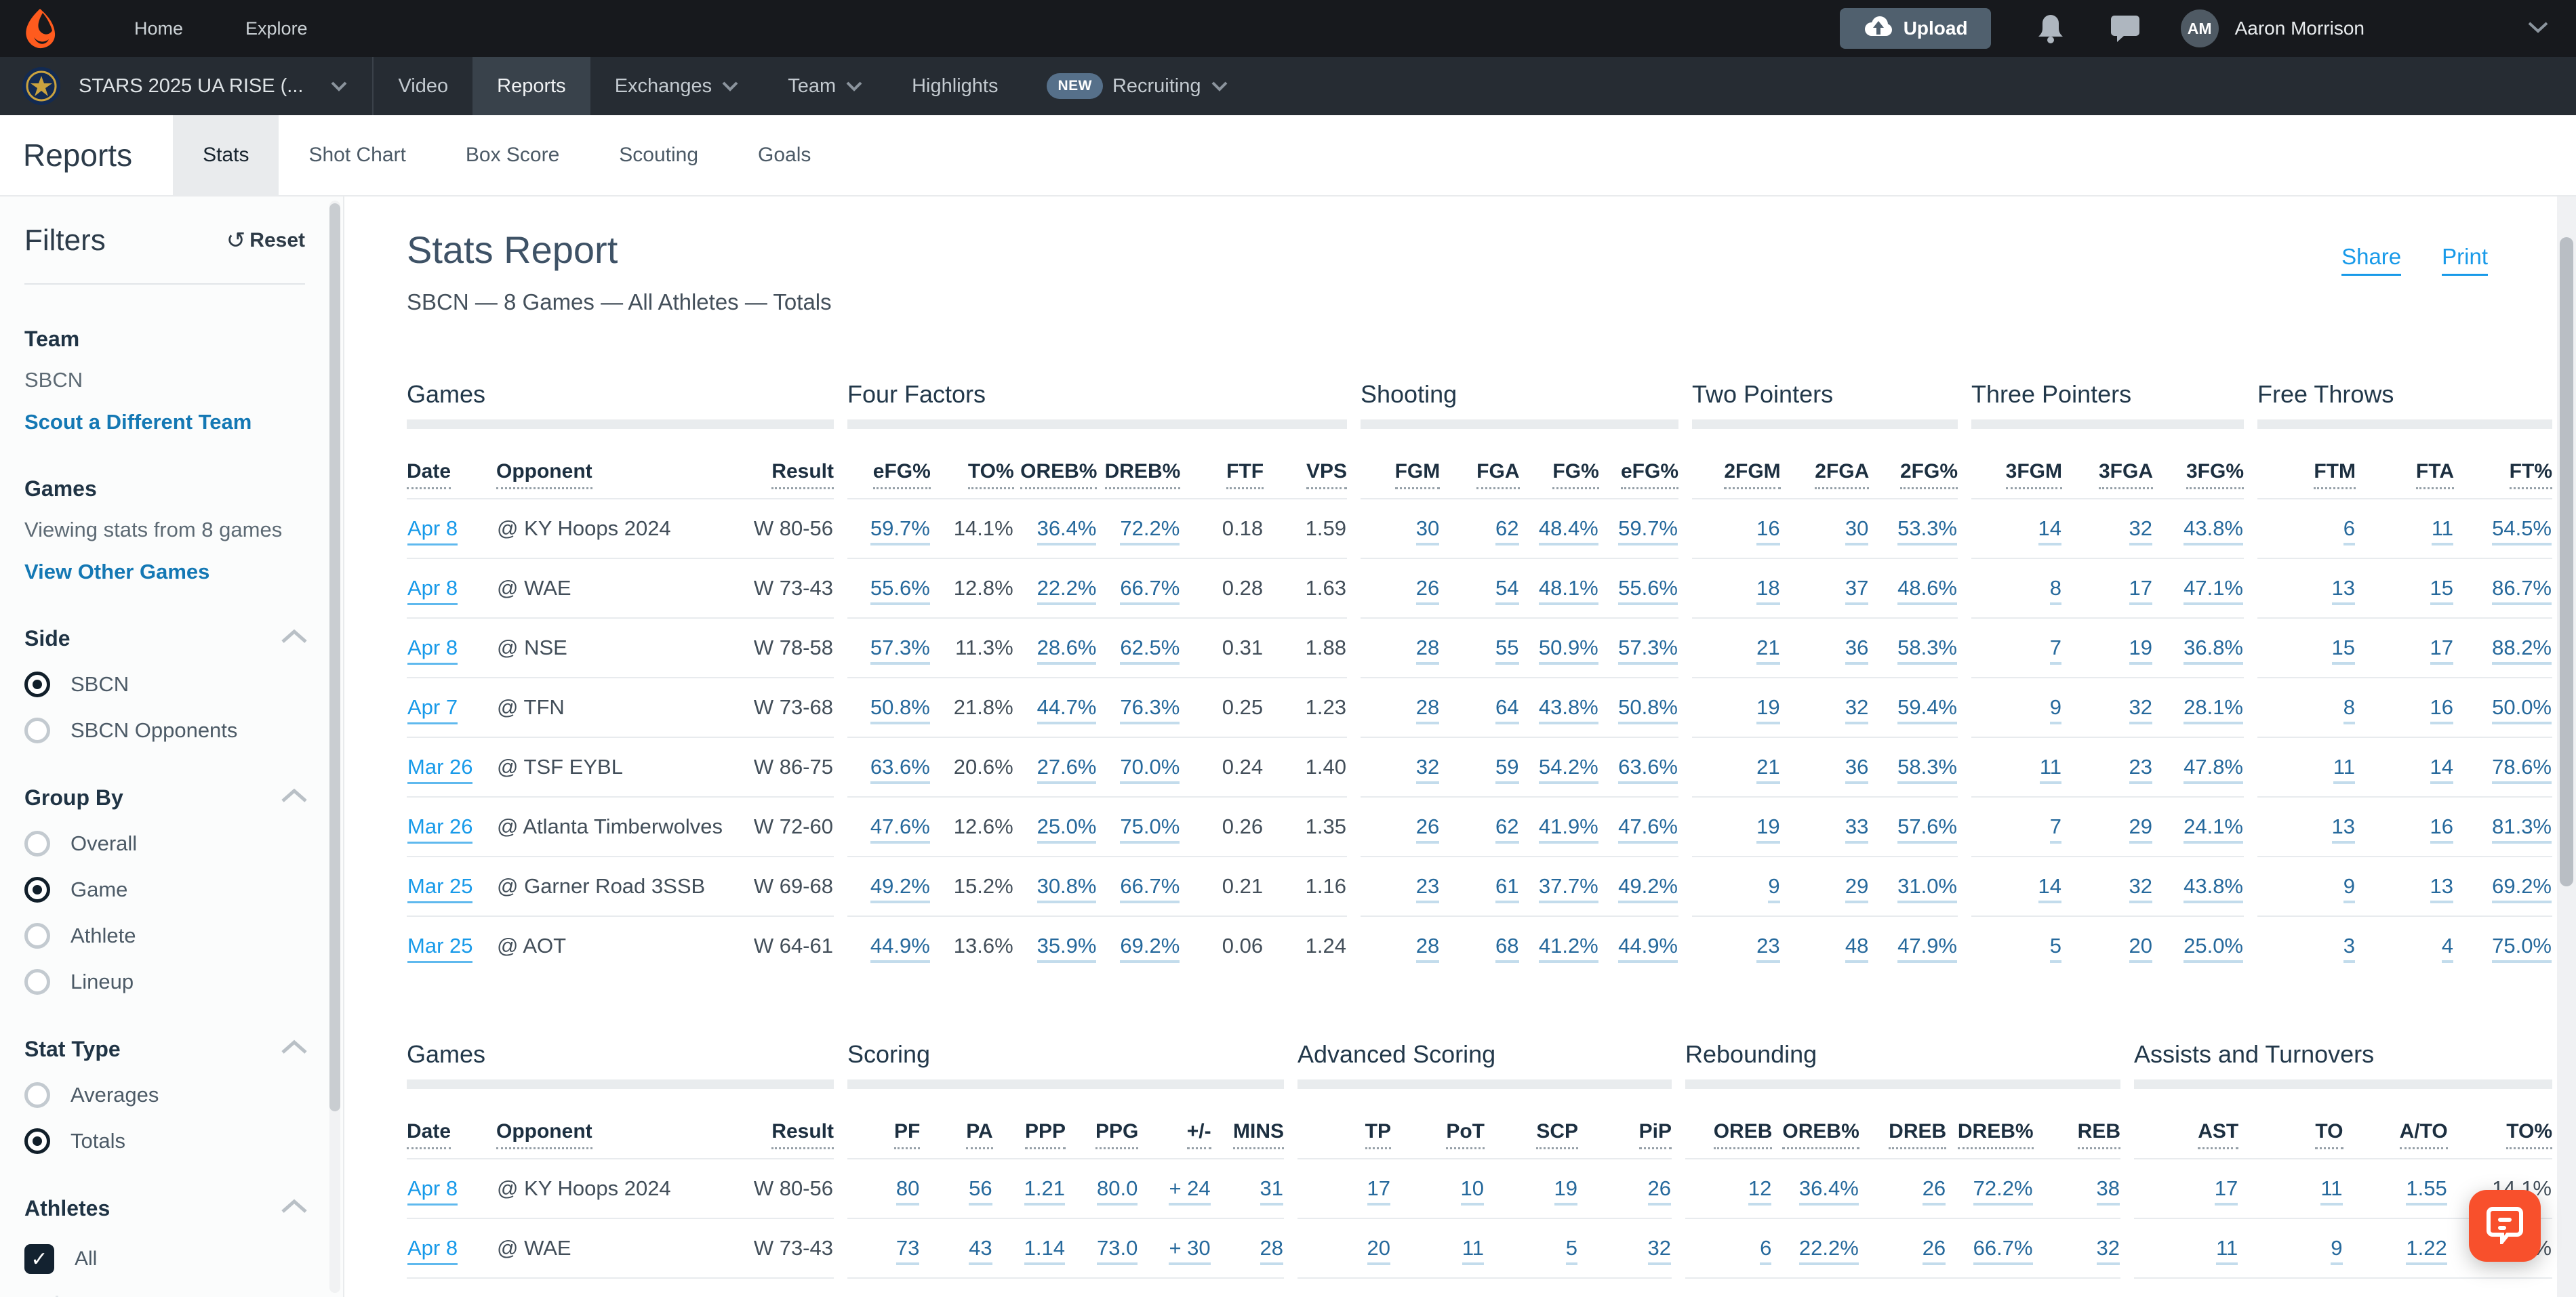  Describe the element at coordinates (2108, 1191) in the screenshot. I see `stat-link: 38` at that location.